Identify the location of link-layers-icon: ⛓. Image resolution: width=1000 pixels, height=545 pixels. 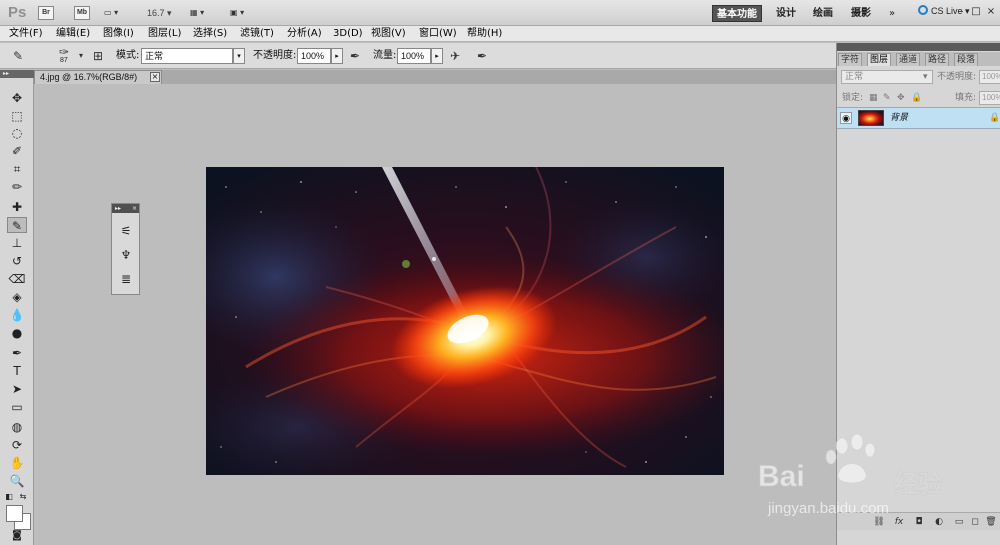
(879, 522).